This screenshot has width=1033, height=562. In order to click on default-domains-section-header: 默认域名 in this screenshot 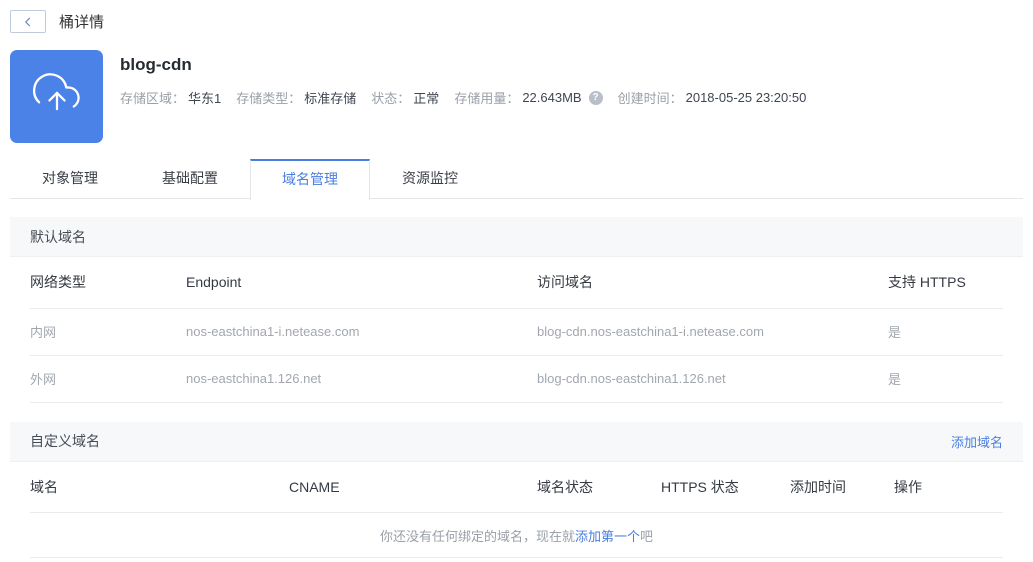, I will do `click(516, 237)`.